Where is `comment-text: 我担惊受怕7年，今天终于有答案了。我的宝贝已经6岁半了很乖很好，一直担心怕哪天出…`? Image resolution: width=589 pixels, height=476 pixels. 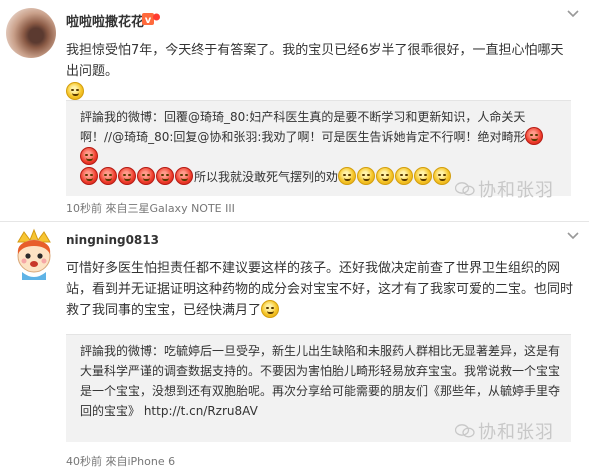 comment-text: 我担惊受怕7年，今天终于有答案了。我的宝贝已经6岁半了很乖很好，一直担心怕哪天出… is located at coordinates (316, 71).